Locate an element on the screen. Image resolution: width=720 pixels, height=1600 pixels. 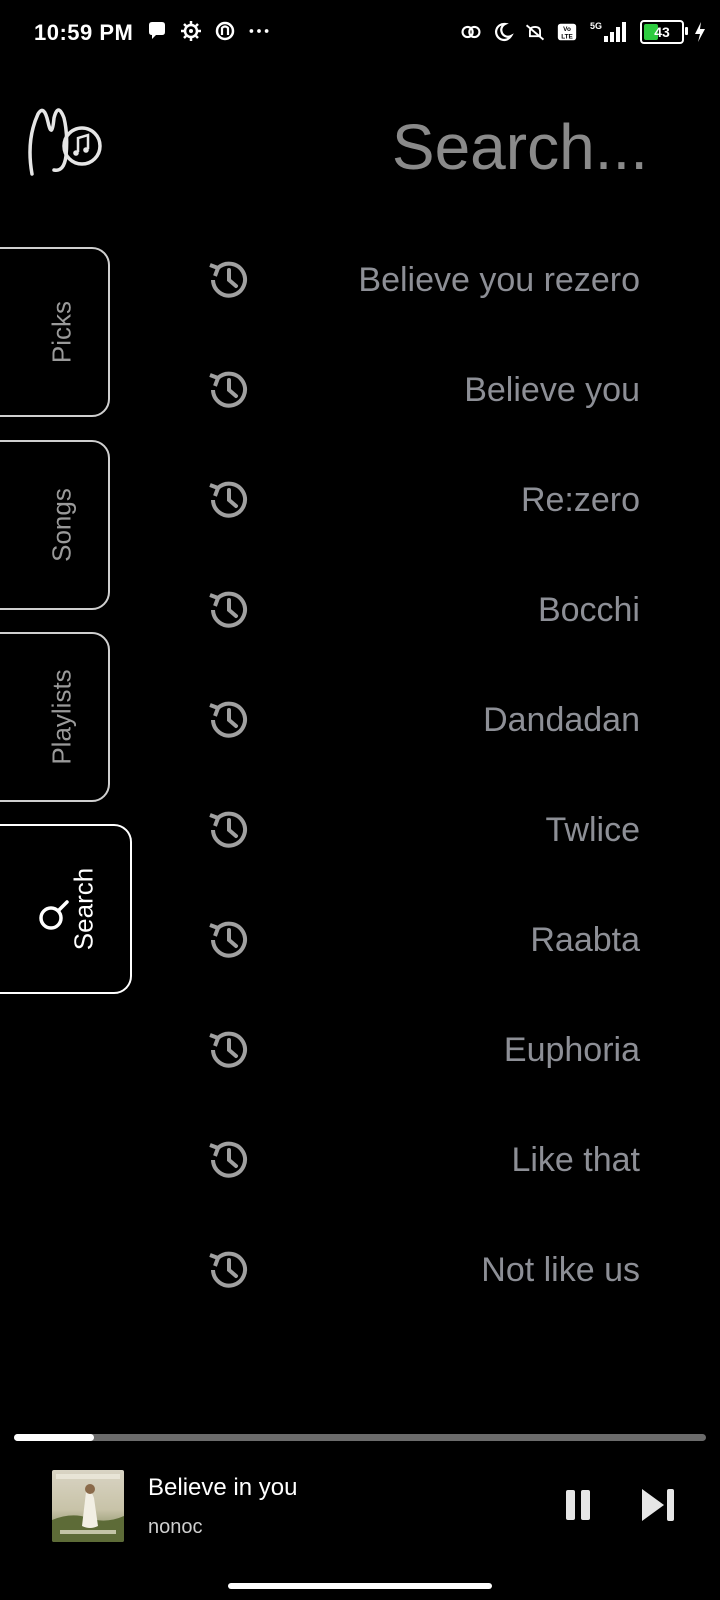
signal-icon: 5G is located at coordinates (609, 32).